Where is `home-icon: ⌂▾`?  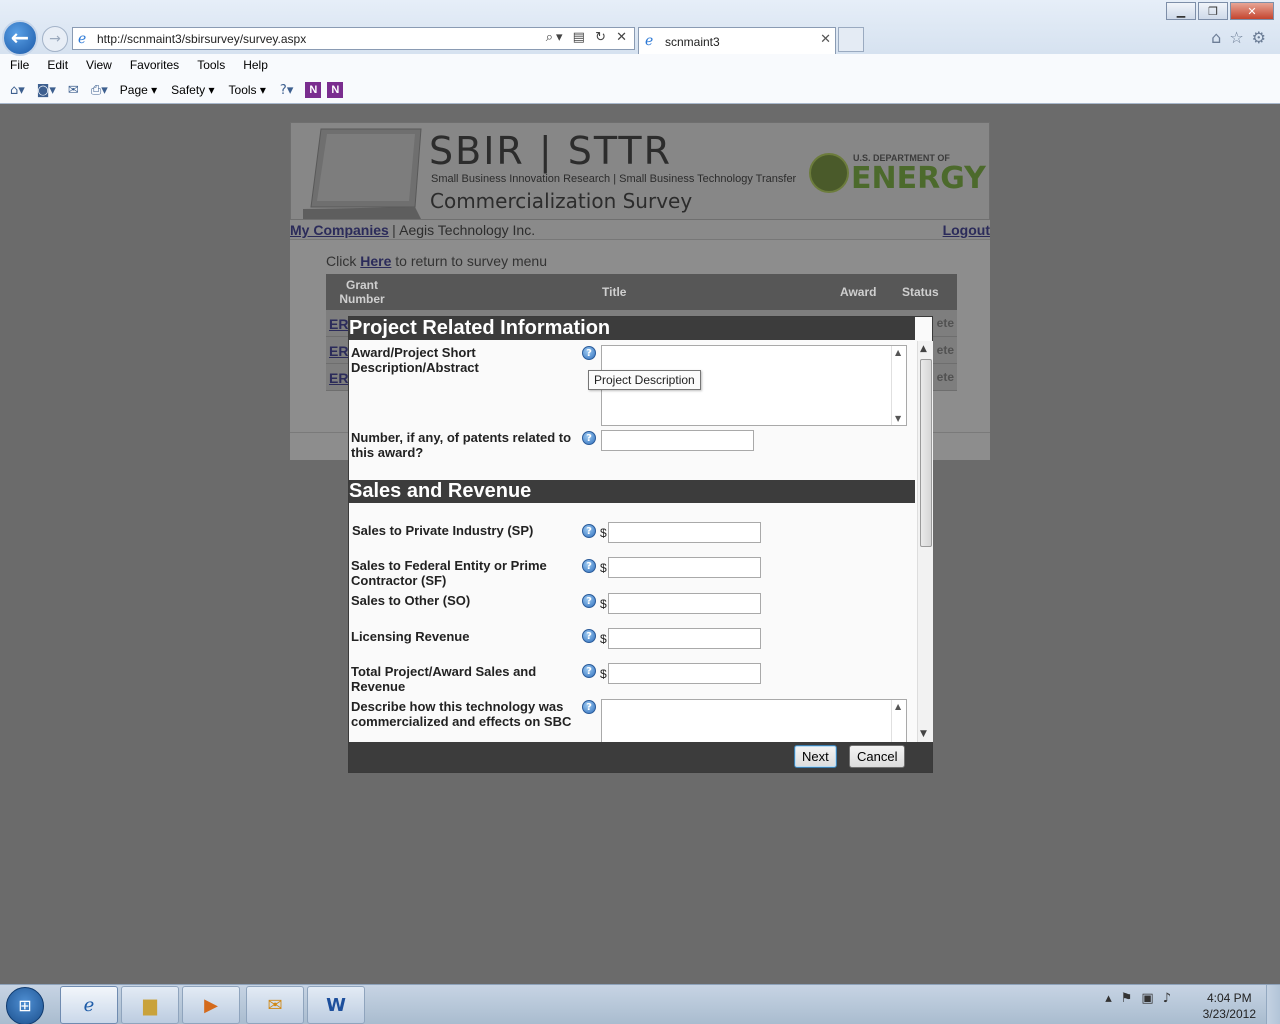
home-icon: ⌂▾ is located at coordinates (17, 90).